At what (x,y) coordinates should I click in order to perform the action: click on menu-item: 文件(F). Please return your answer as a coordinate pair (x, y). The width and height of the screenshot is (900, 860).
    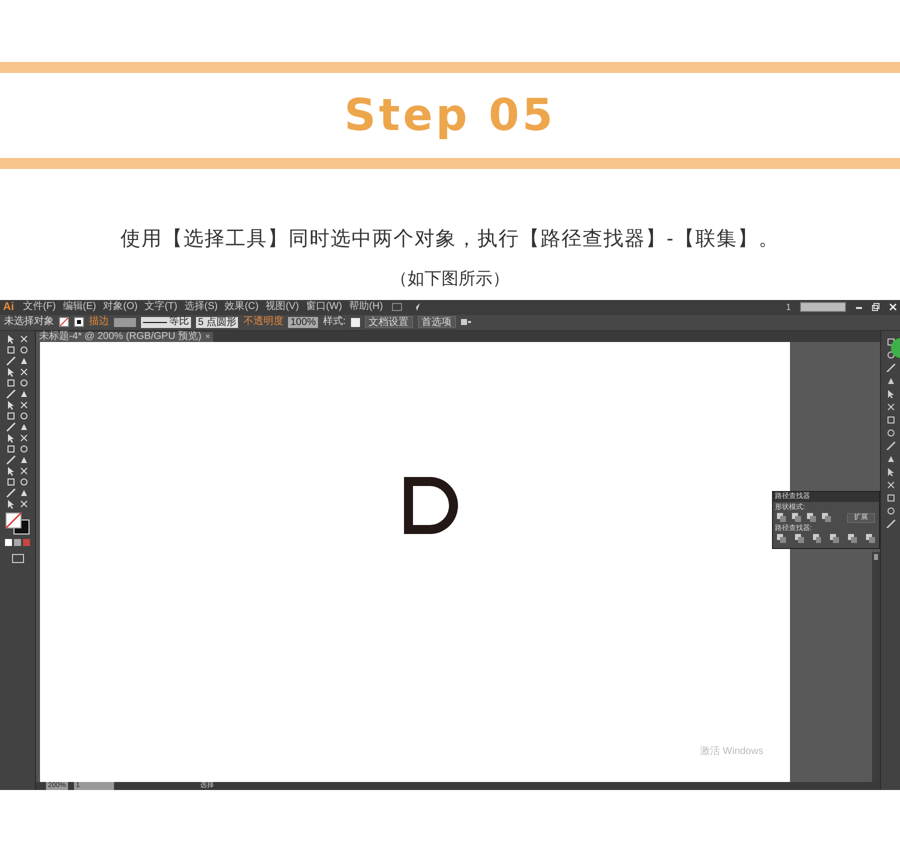
    Looking at the image, I should click on (39, 307).